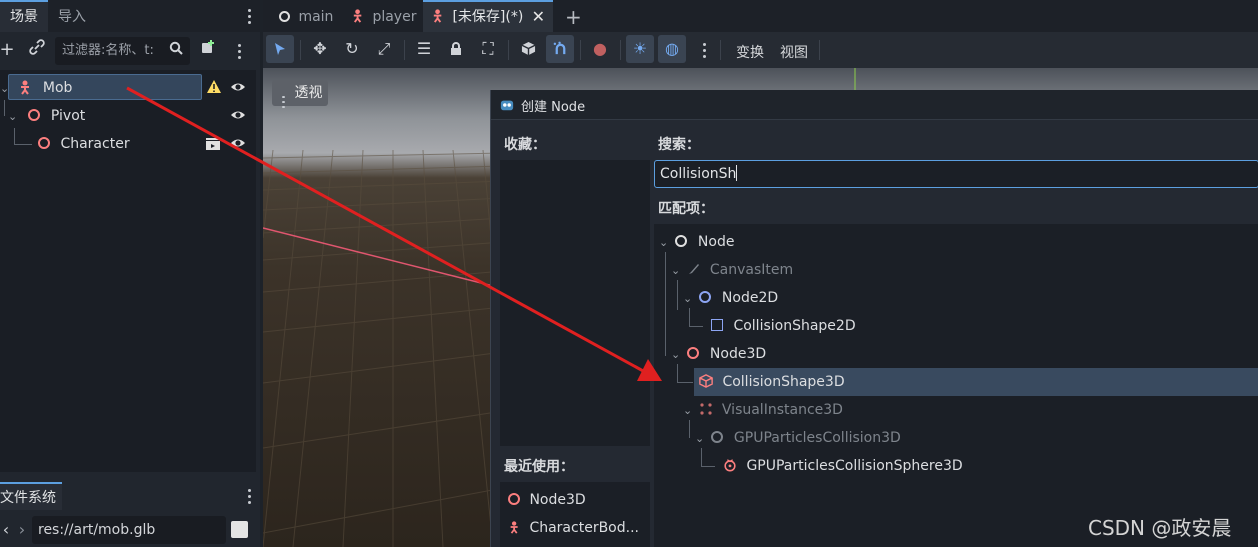 The height and width of the screenshot is (547, 1258). I want to click on recent-item-label: Node3D, so click(557, 500).